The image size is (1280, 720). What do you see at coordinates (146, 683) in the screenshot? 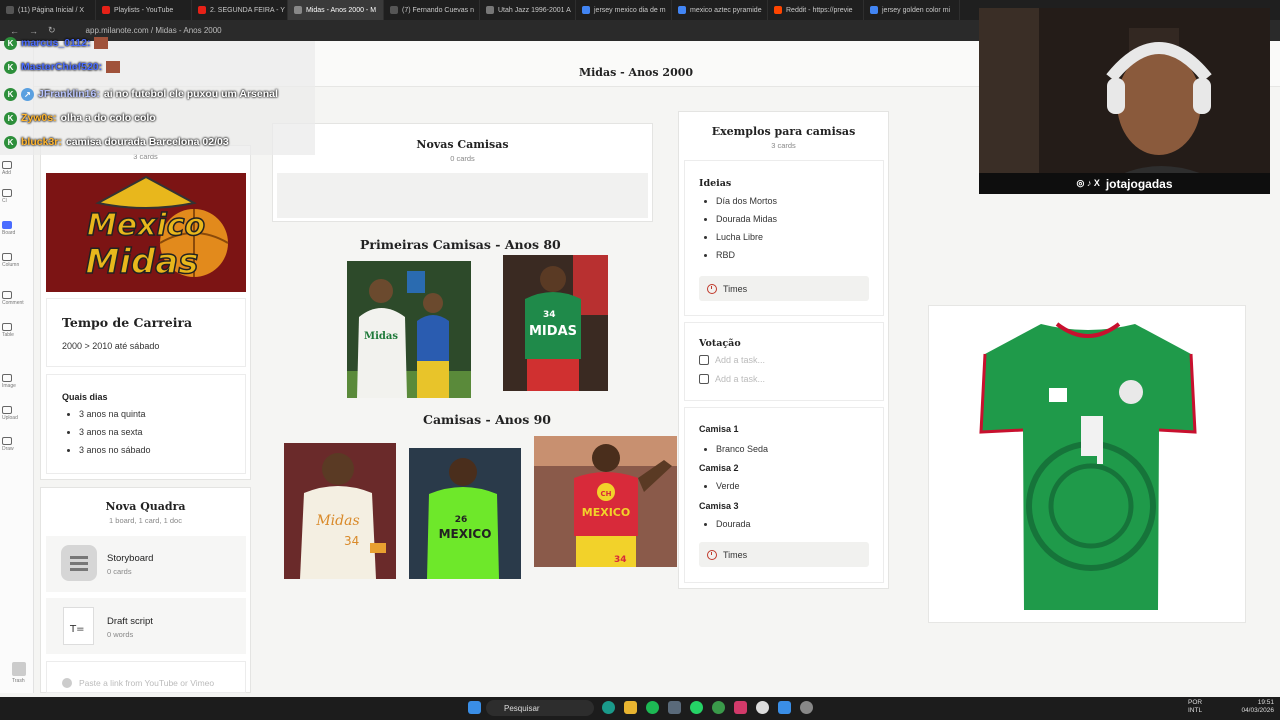
I see `video-link-input: Paste a link from YouTube or Vimeo` at bounding box center [146, 683].